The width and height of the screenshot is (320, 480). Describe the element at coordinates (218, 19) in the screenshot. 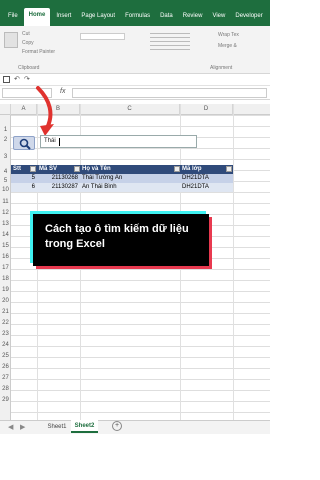

I see `tab-view: View` at that location.